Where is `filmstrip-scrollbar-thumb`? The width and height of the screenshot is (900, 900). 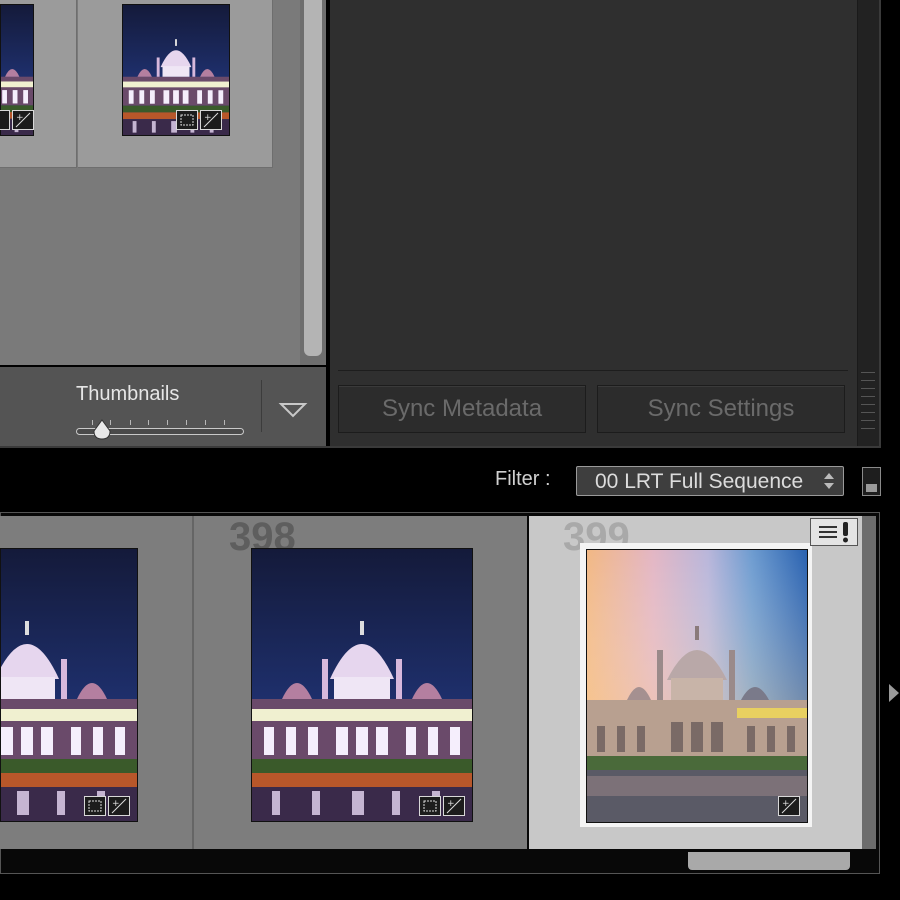 filmstrip-scrollbar-thumb is located at coordinates (769, 861).